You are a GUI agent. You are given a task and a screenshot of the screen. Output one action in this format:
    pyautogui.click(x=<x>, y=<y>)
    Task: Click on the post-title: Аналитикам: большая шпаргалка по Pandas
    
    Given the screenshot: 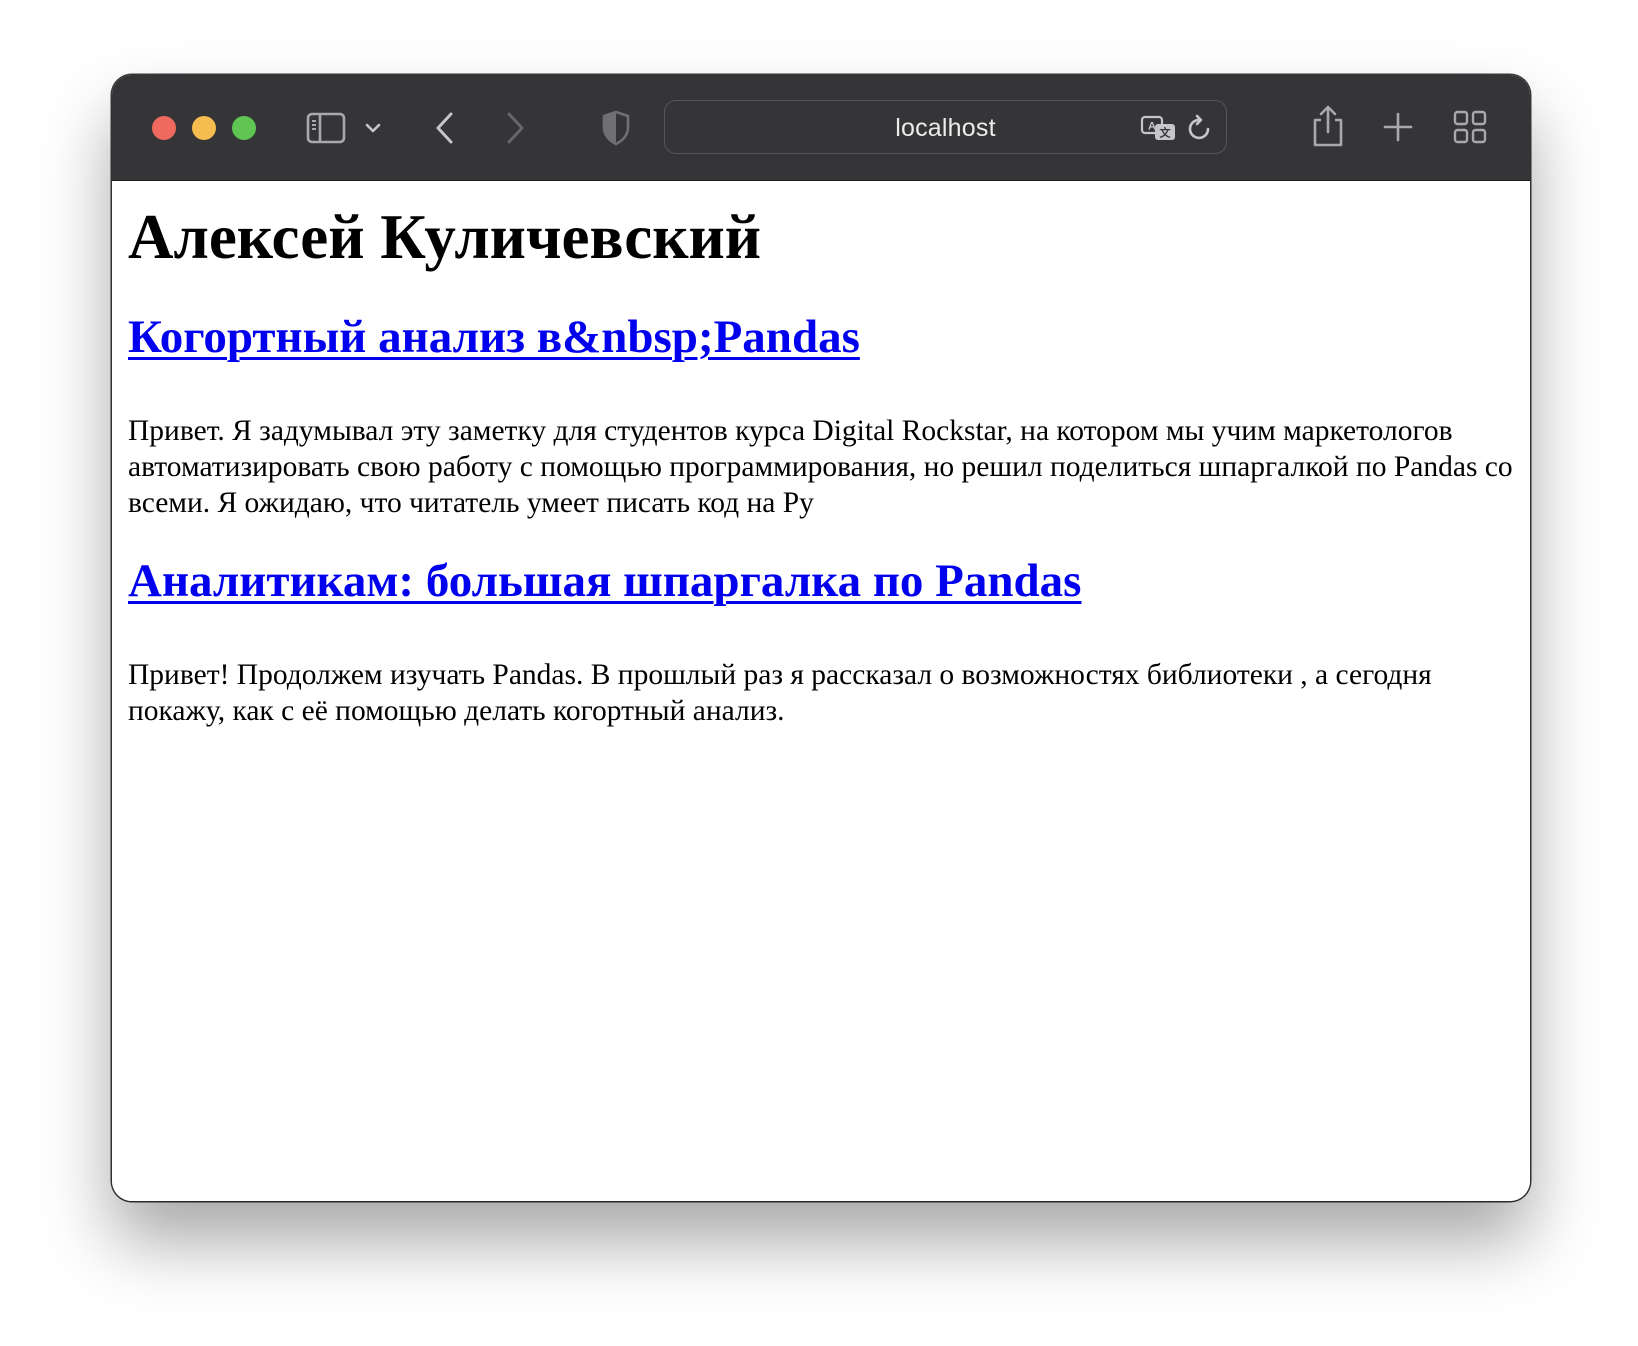 What is the action you would take?
    pyautogui.click(x=604, y=581)
    